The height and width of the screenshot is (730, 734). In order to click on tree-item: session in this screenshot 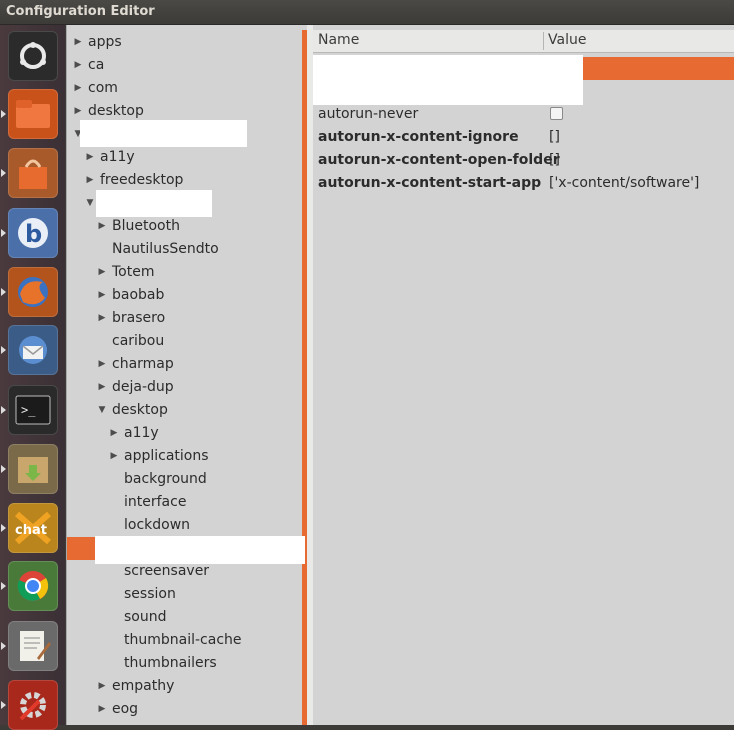, I will do `click(186, 594)`.